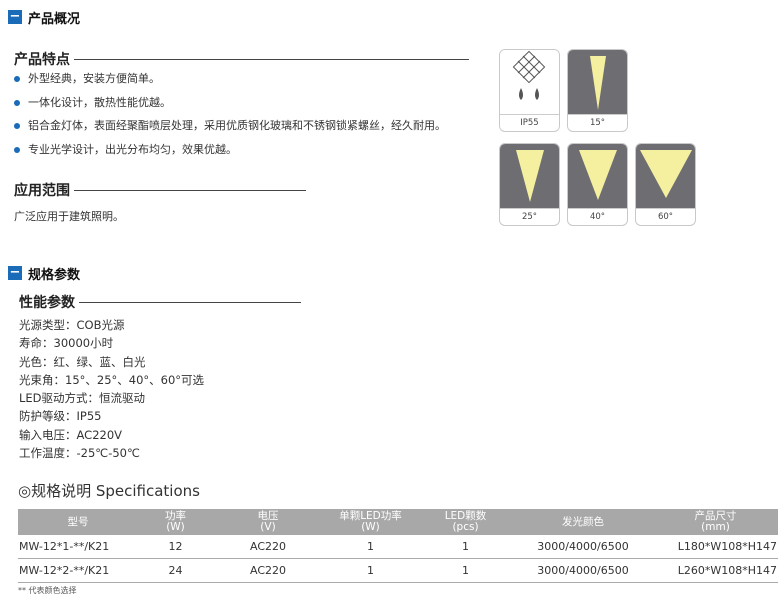 This screenshot has width=779, height=604. Describe the element at coordinates (82, 361) in the screenshot. I see `list-item: 光色：红、绿、蓝、白光` at that location.